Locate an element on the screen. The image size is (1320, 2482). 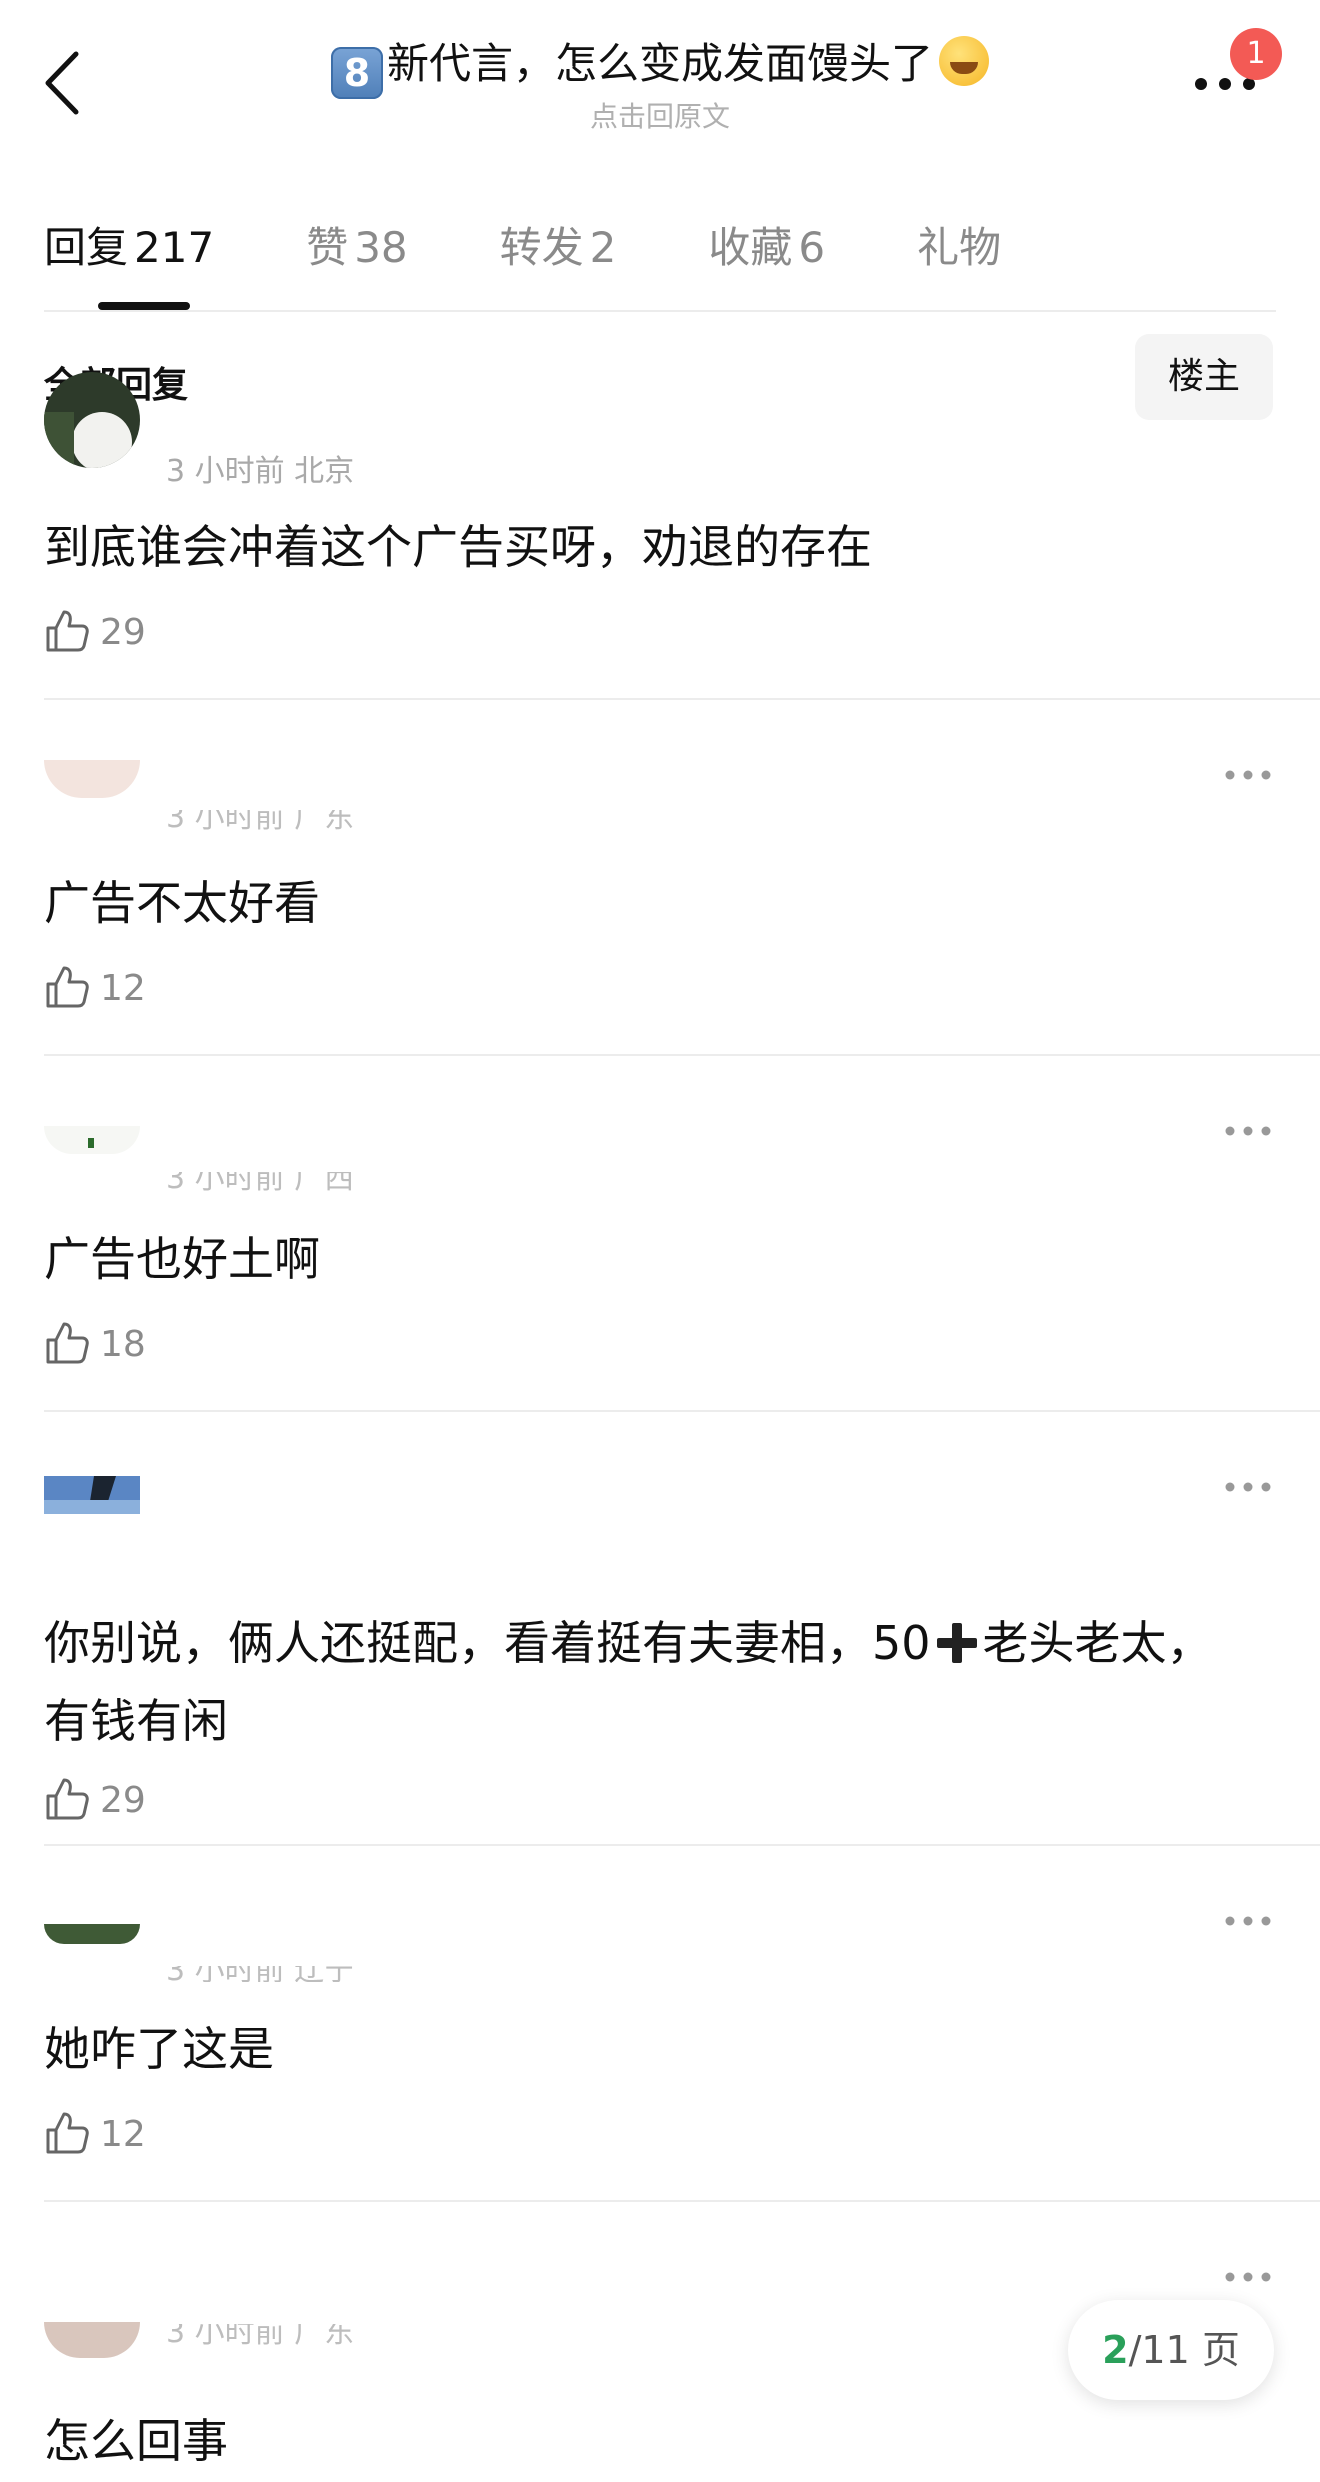
like-button: 18 is located at coordinates (104, 1344).